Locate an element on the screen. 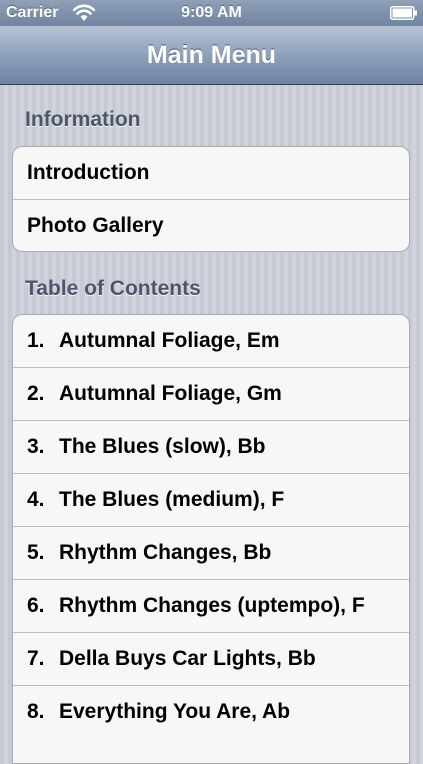  row-label: Introduction is located at coordinates (88, 172).